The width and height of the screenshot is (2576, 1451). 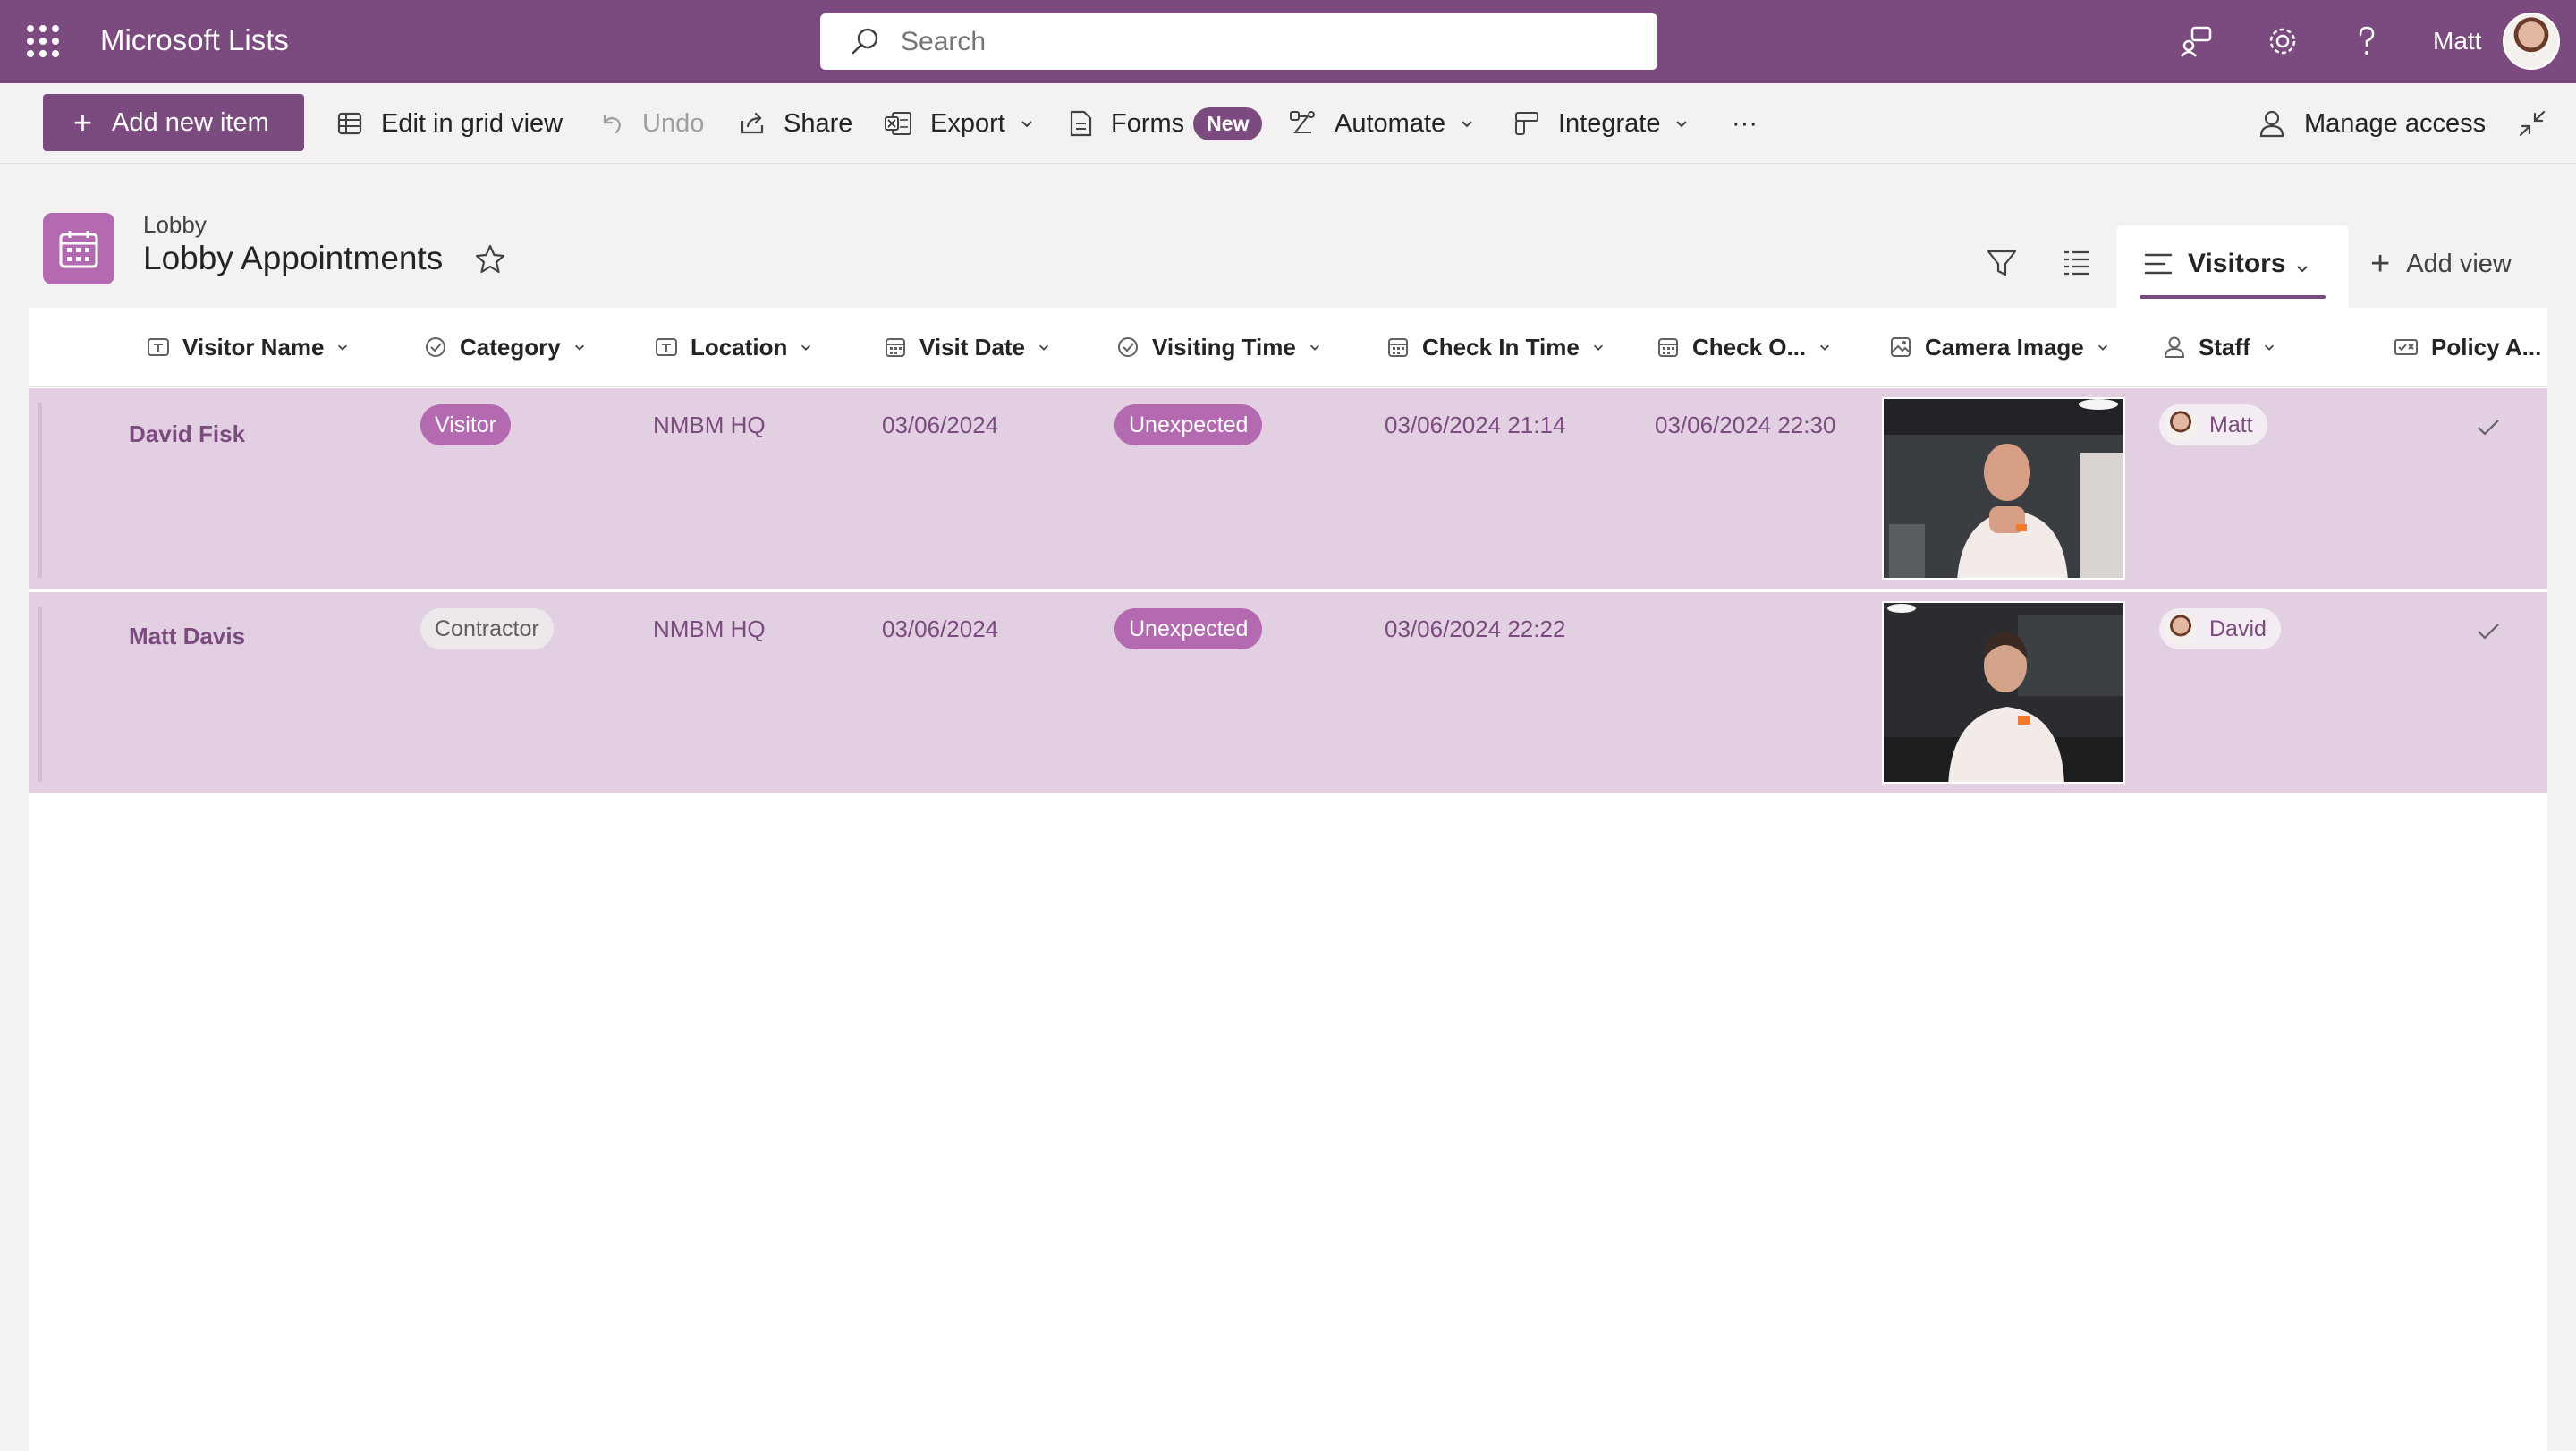 I want to click on category-pill: Visitor, so click(x=466, y=424).